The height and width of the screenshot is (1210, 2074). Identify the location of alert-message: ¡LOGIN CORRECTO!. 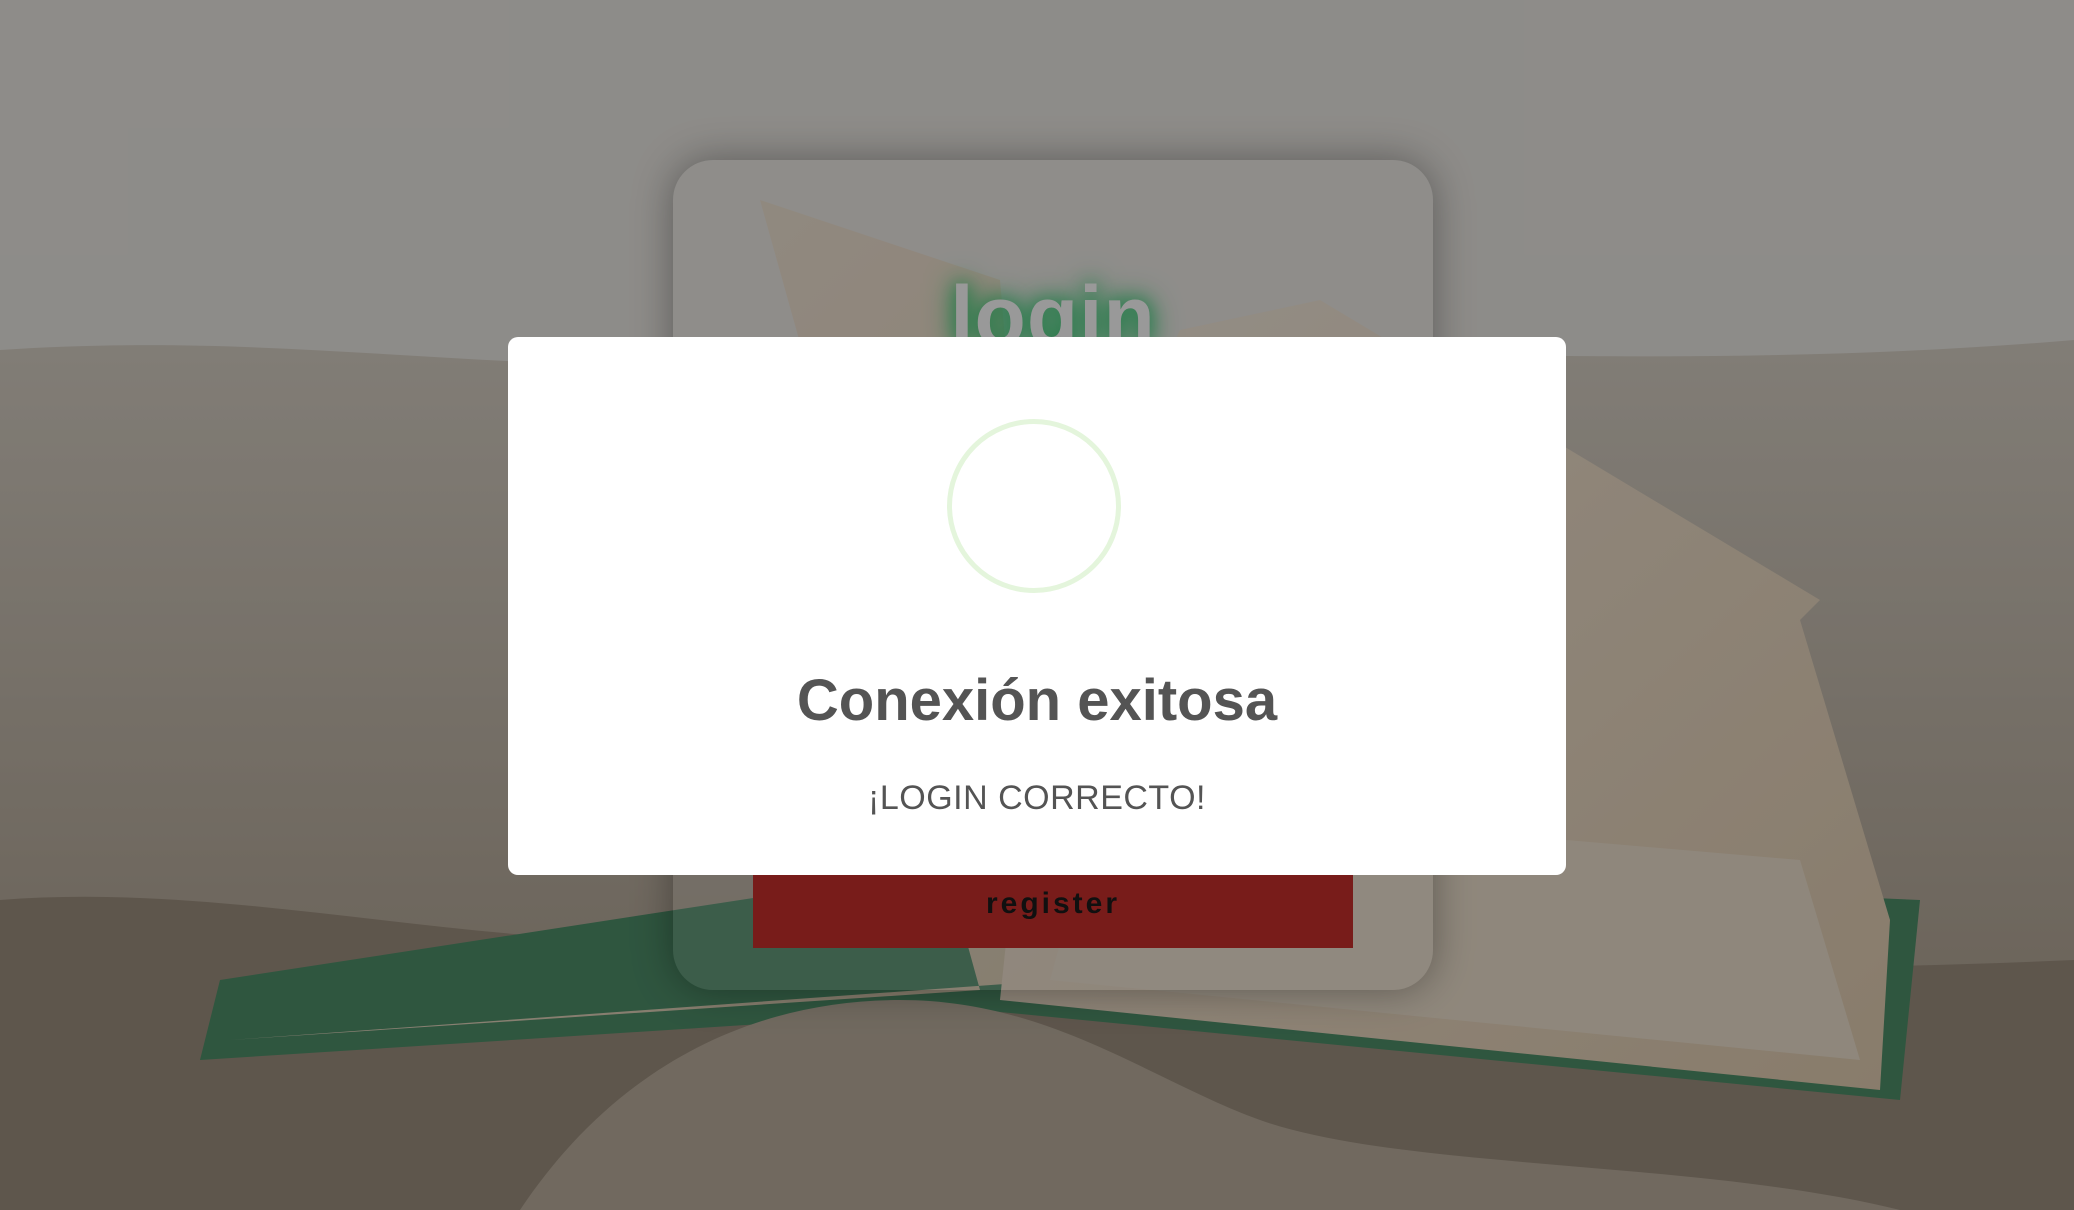
(1037, 798).